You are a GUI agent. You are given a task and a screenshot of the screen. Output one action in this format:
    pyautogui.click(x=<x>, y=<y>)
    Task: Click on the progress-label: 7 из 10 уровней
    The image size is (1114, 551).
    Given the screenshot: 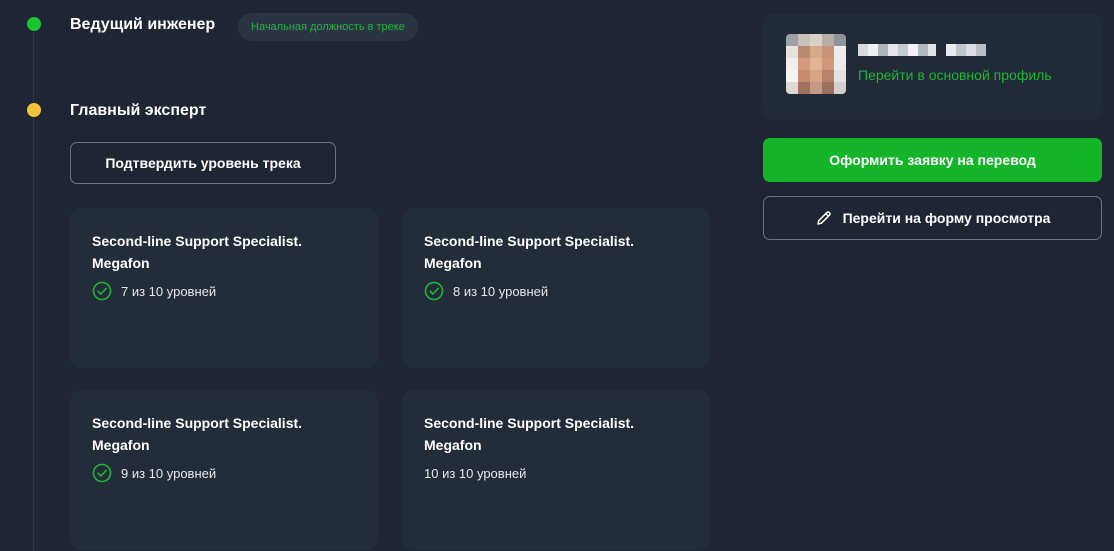 What is the action you would take?
    pyautogui.click(x=169, y=291)
    